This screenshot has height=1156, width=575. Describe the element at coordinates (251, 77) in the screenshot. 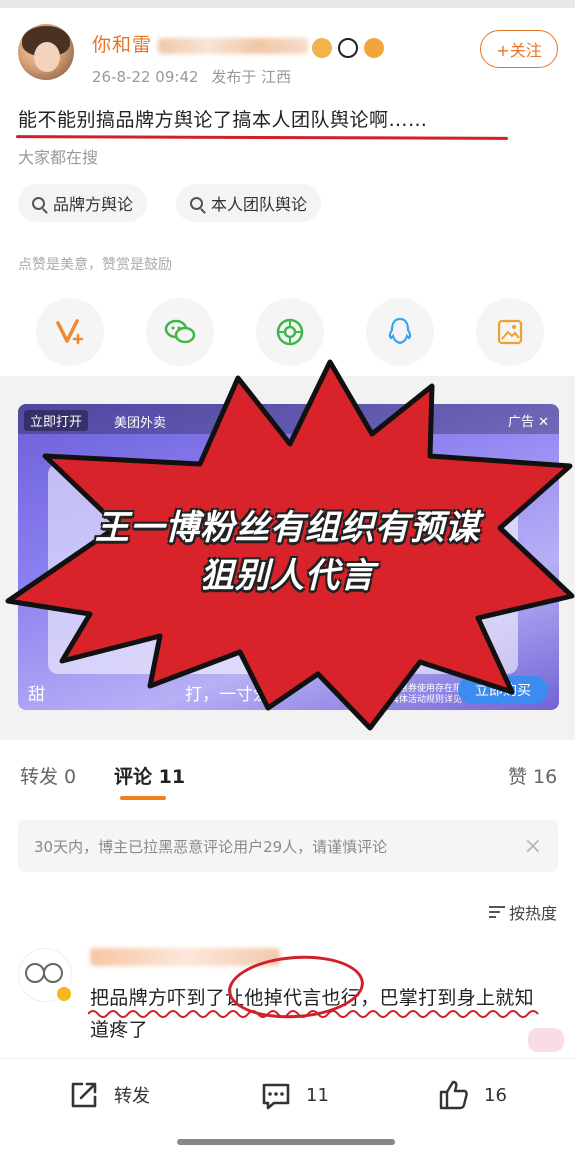

I see `post-location: 发布于 江西` at that location.